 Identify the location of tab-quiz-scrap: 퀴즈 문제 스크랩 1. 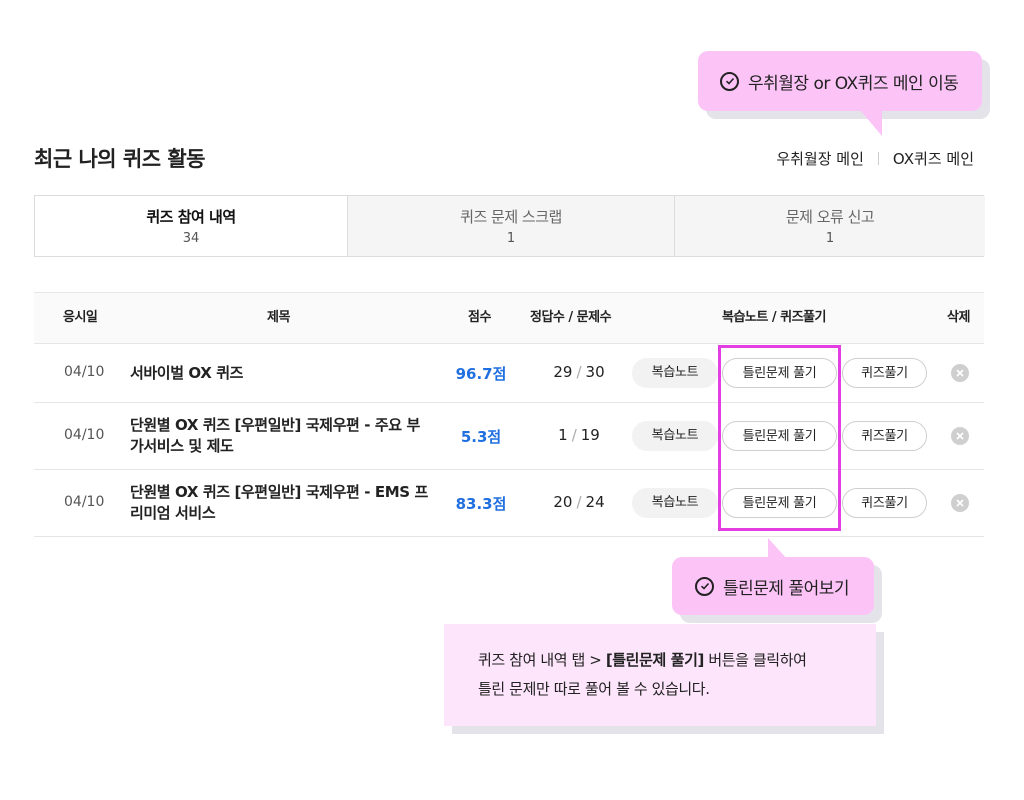
(510, 226).